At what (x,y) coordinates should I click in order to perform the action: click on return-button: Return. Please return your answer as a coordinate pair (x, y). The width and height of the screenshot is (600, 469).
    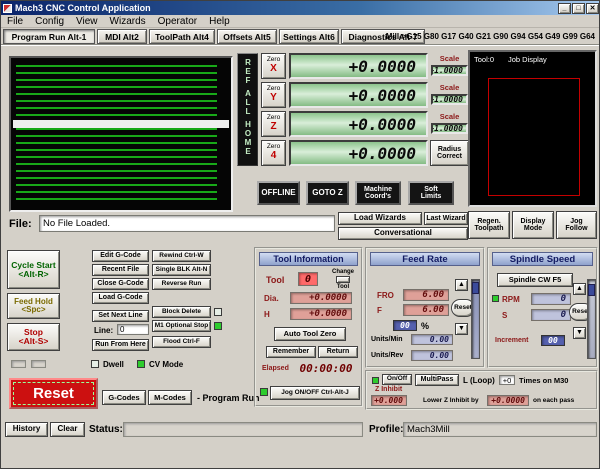
    Looking at the image, I should click on (338, 352).